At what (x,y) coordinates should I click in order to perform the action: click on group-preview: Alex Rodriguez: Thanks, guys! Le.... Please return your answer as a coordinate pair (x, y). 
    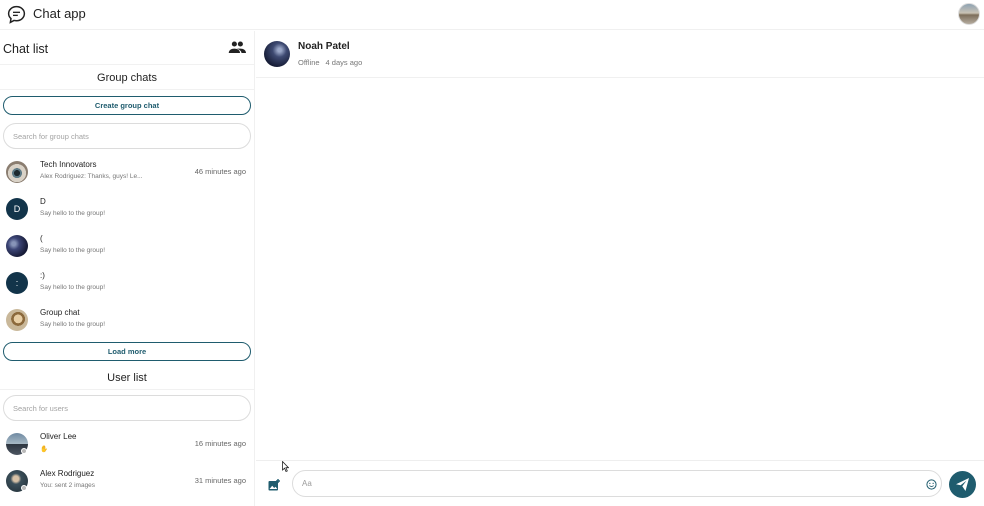
    Looking at the image, I should click on (91, 176).